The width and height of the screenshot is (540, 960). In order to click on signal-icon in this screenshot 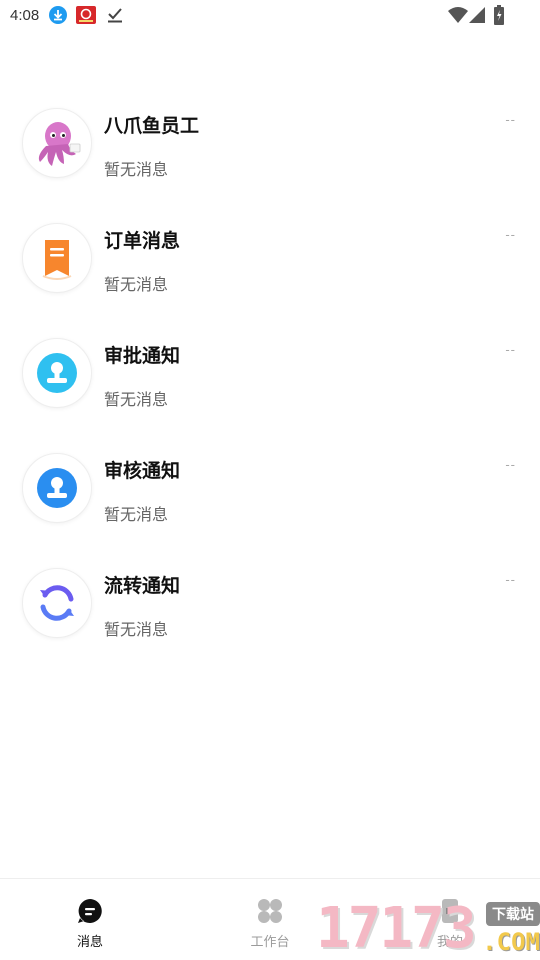, I will do `click(477, 15)`.